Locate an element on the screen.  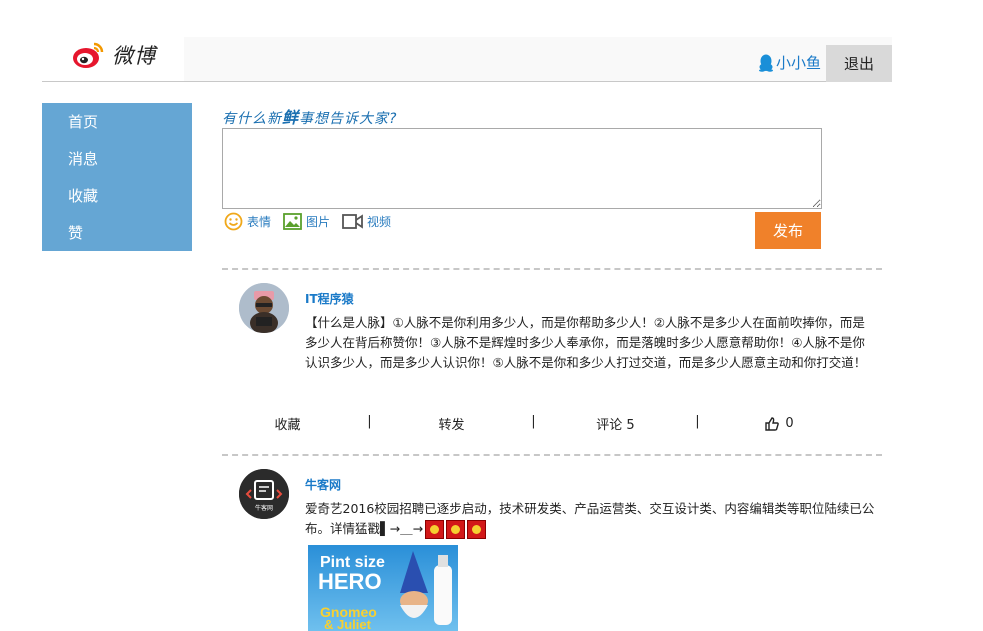
sidebar-item-likes: 赞 is located at coordinates (117, 236).